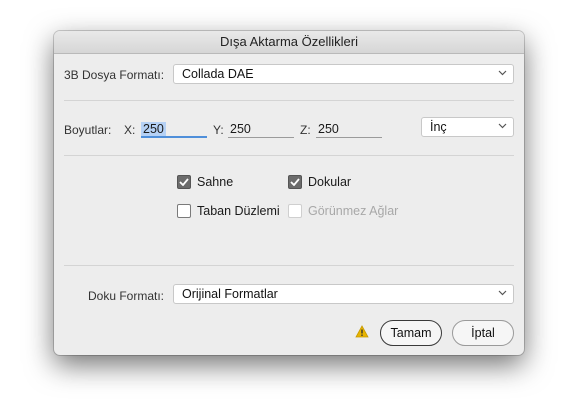 The height and width of the screenshot is (416, 576). I want to click on x-input: 250, so click(174, 129).